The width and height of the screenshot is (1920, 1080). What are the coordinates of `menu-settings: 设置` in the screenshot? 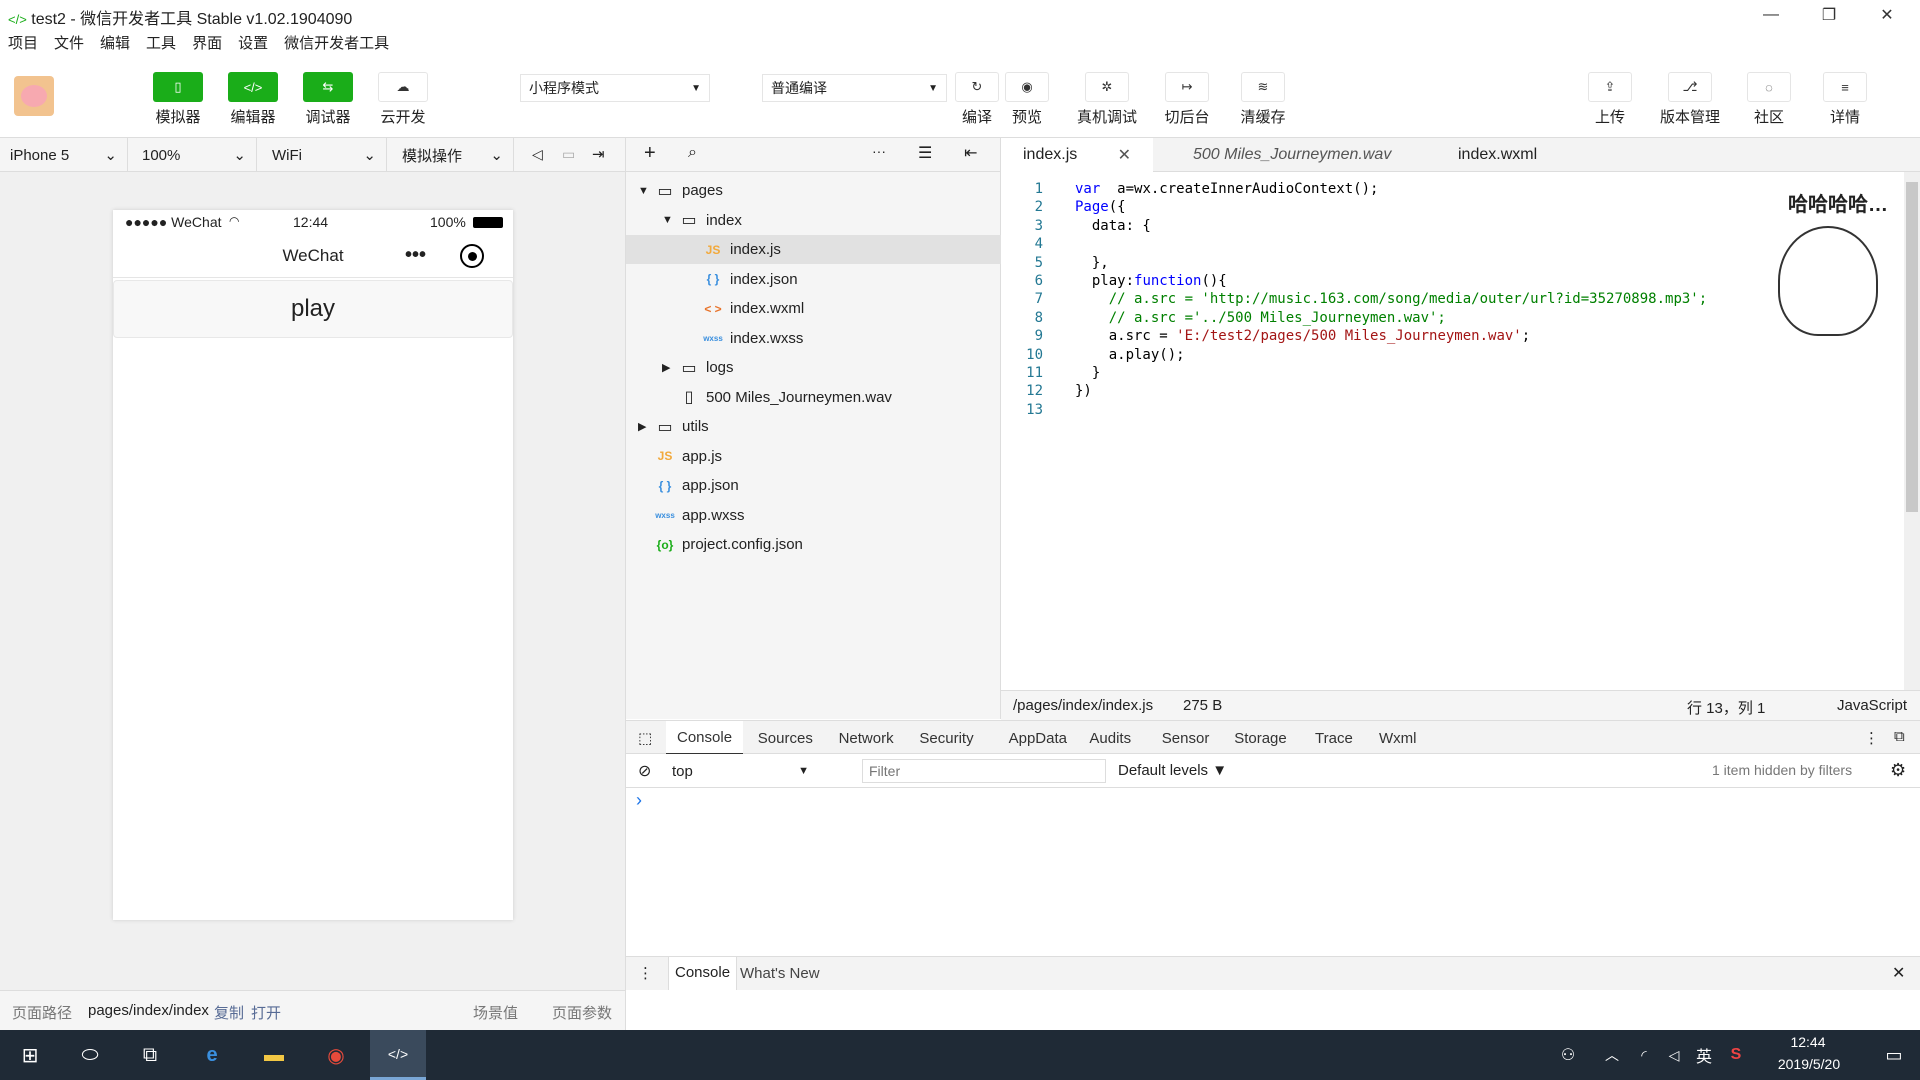 It's located at (253, 44).